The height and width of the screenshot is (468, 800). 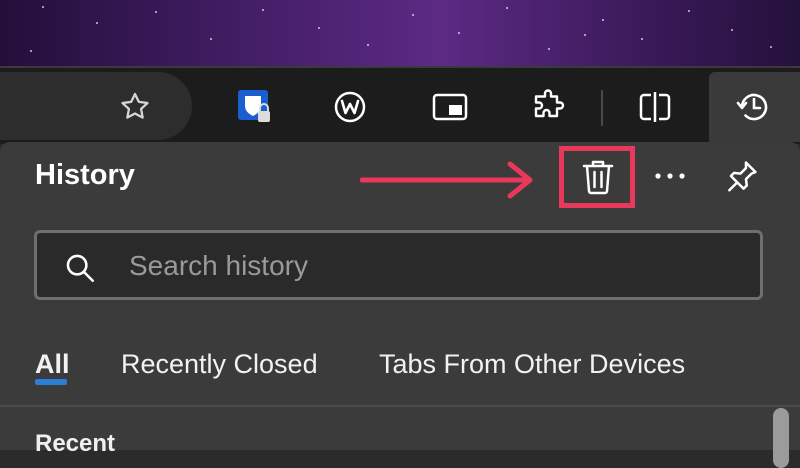 What do you see at coordinates (52, 364) in the screenshot?
I see `tab-all: All` at bounding box center [52, 364].